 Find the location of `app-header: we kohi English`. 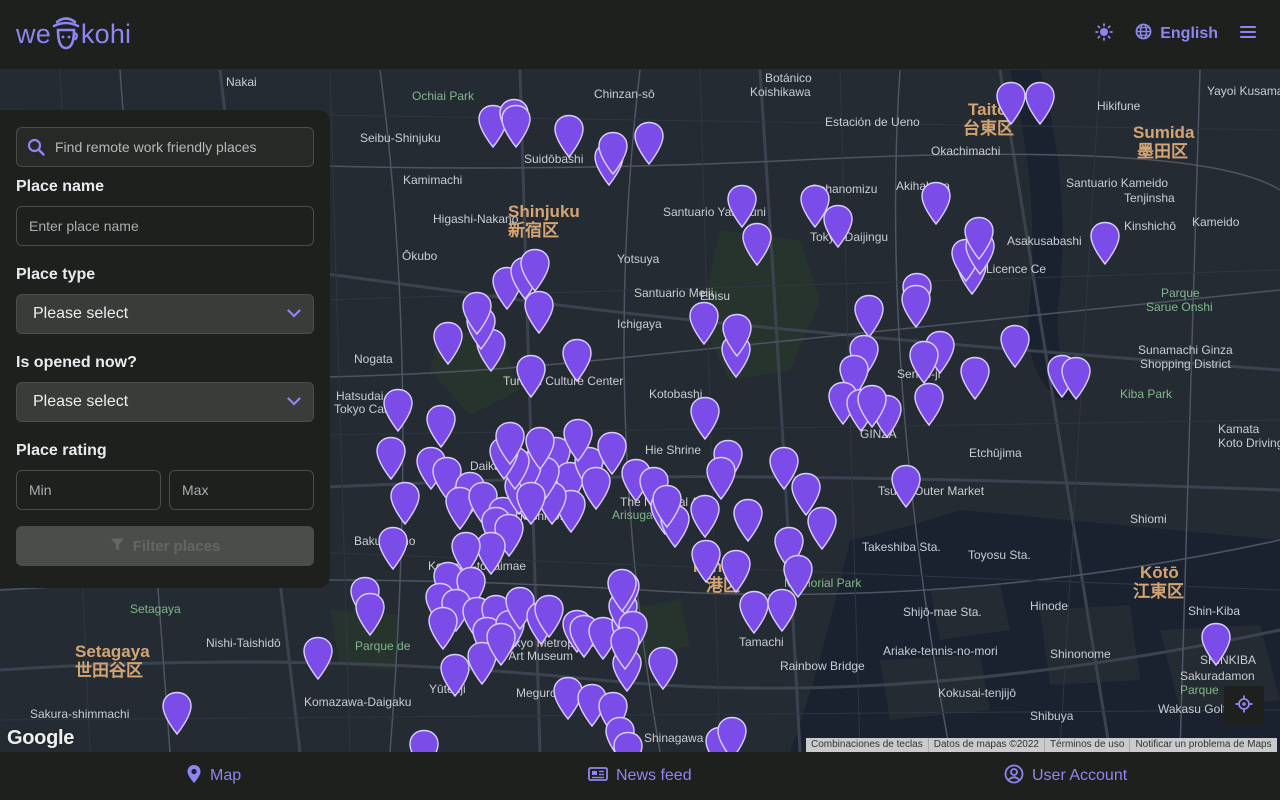

app-header: we kohi English is located at coordinates (640, 35).